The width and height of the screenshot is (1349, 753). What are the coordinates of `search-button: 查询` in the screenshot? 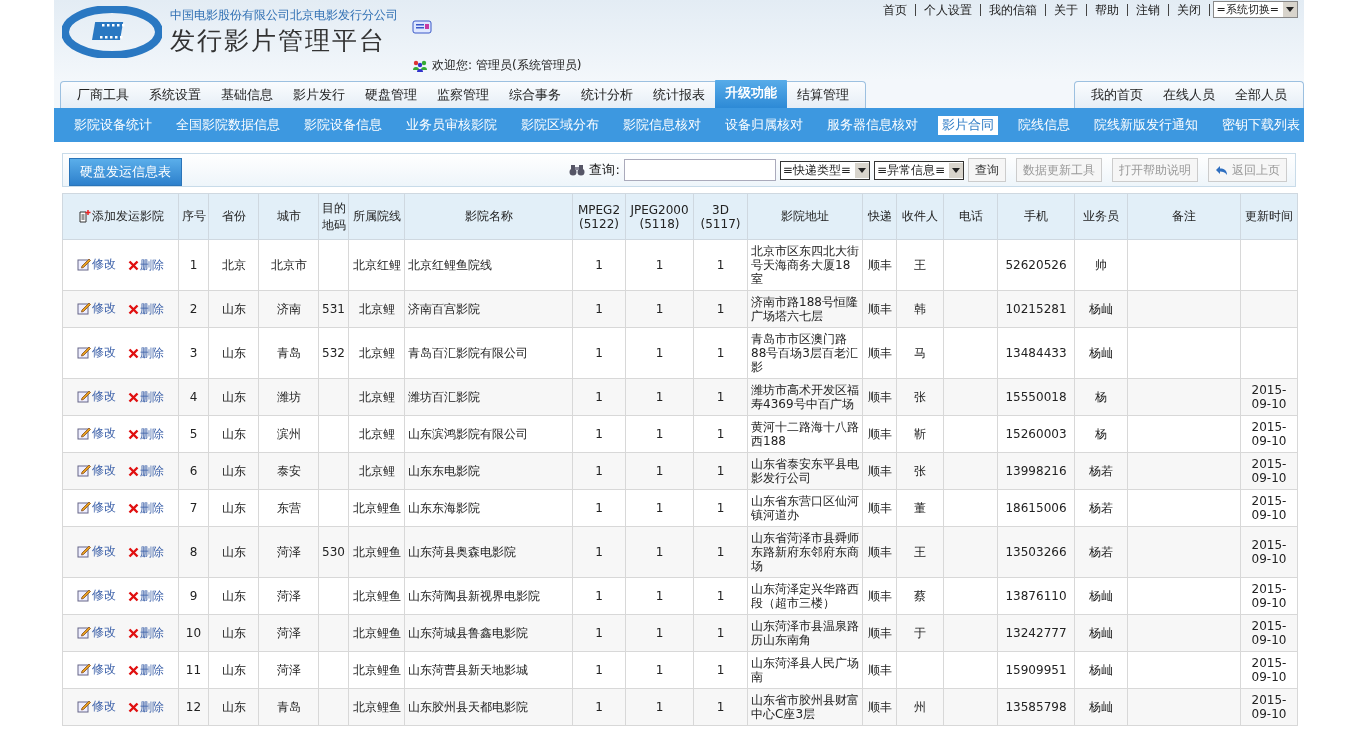 It's located at (987, 170).